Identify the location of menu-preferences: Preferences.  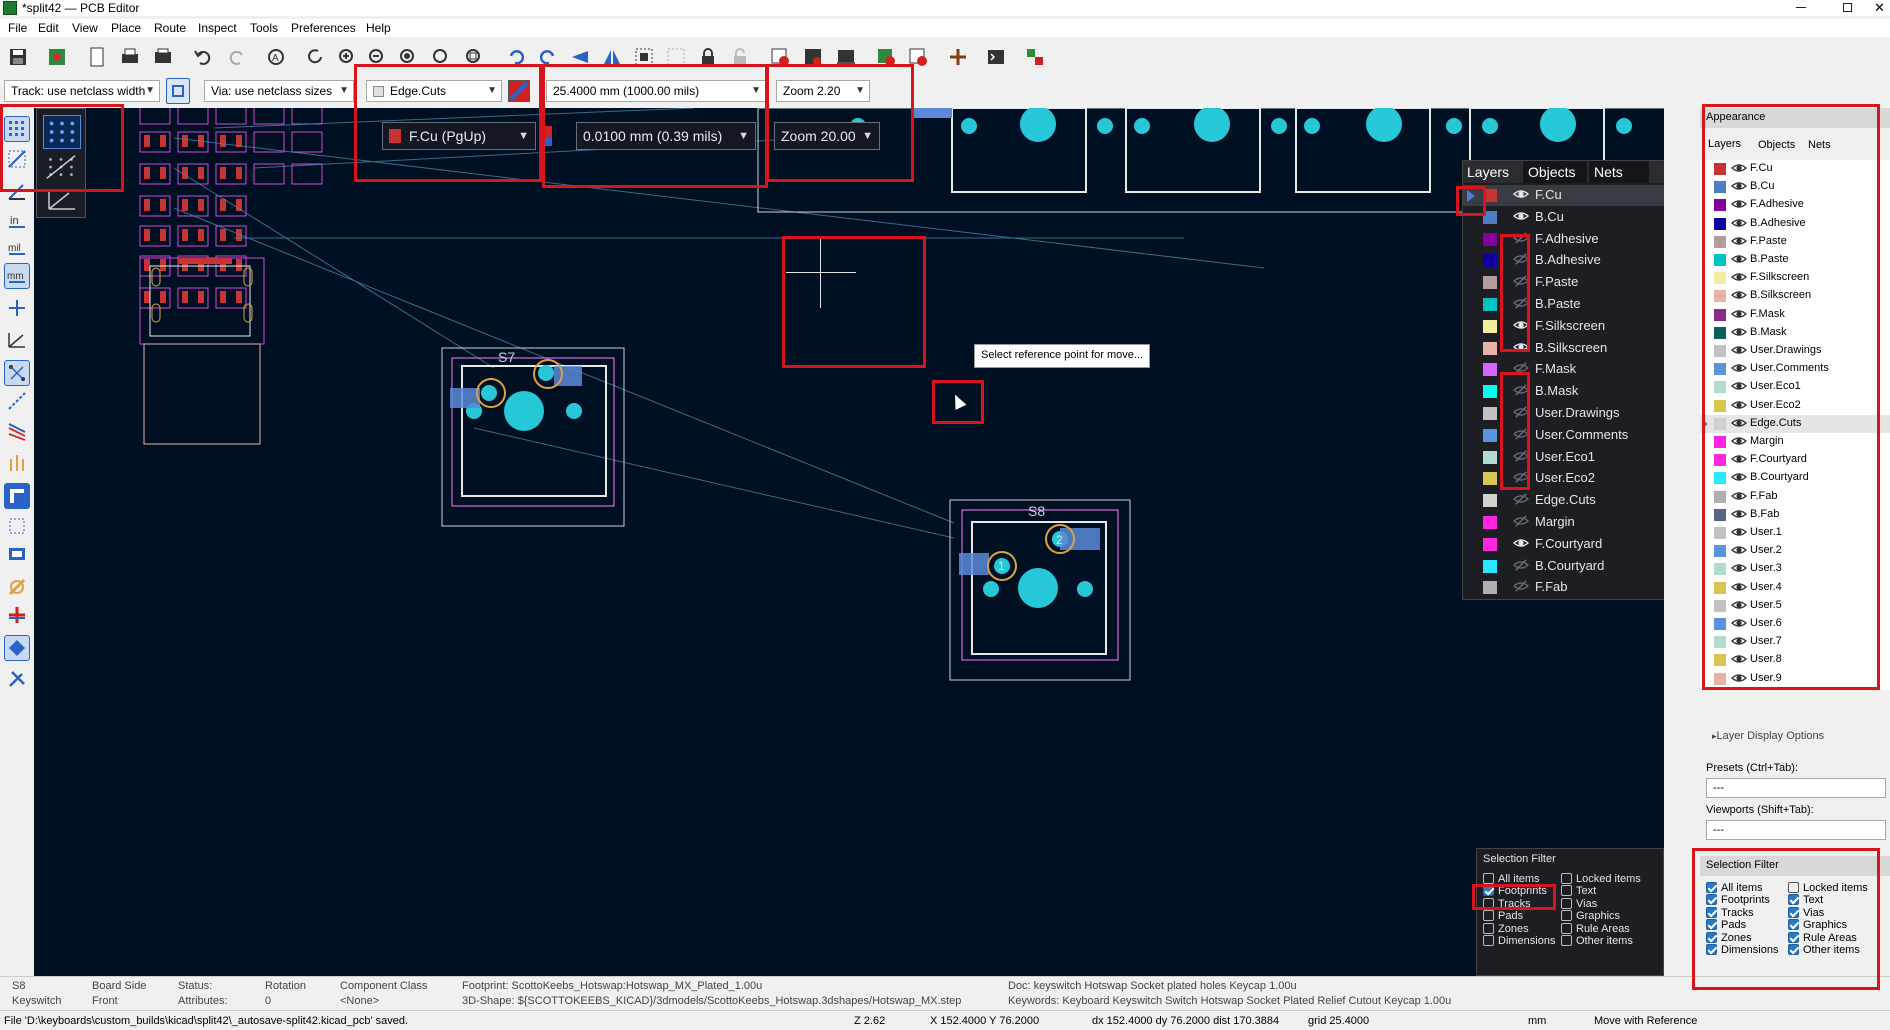
(323, 28).